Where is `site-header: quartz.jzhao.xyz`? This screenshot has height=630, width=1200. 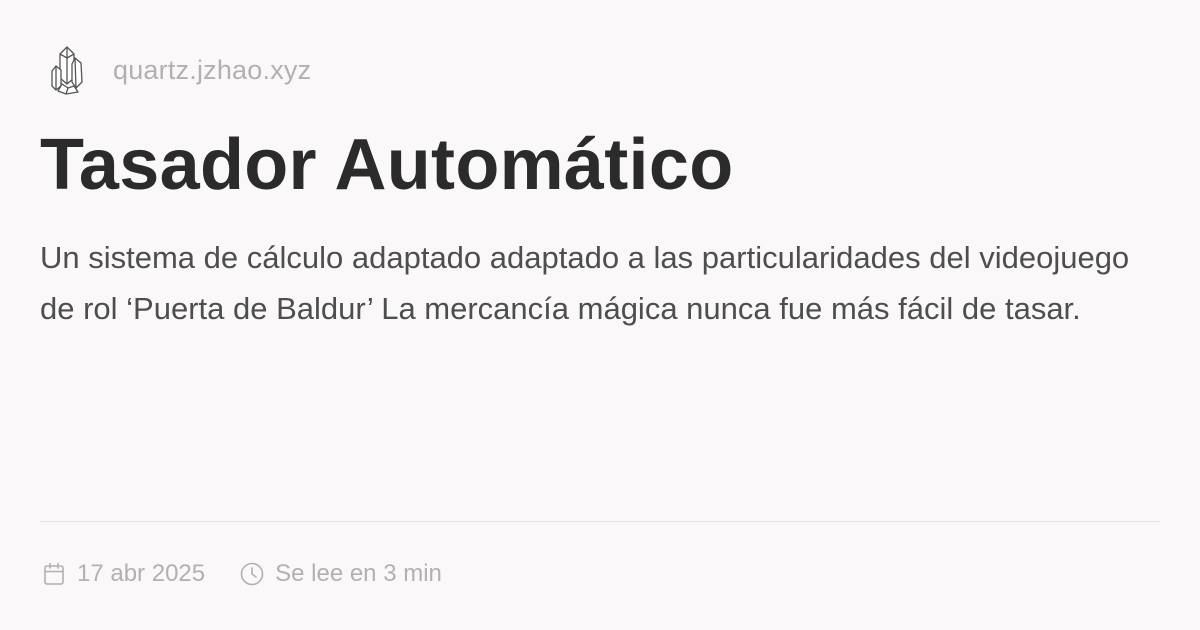
site-header: quartz.jzhao.xyz is located at coordinates (179, 70).